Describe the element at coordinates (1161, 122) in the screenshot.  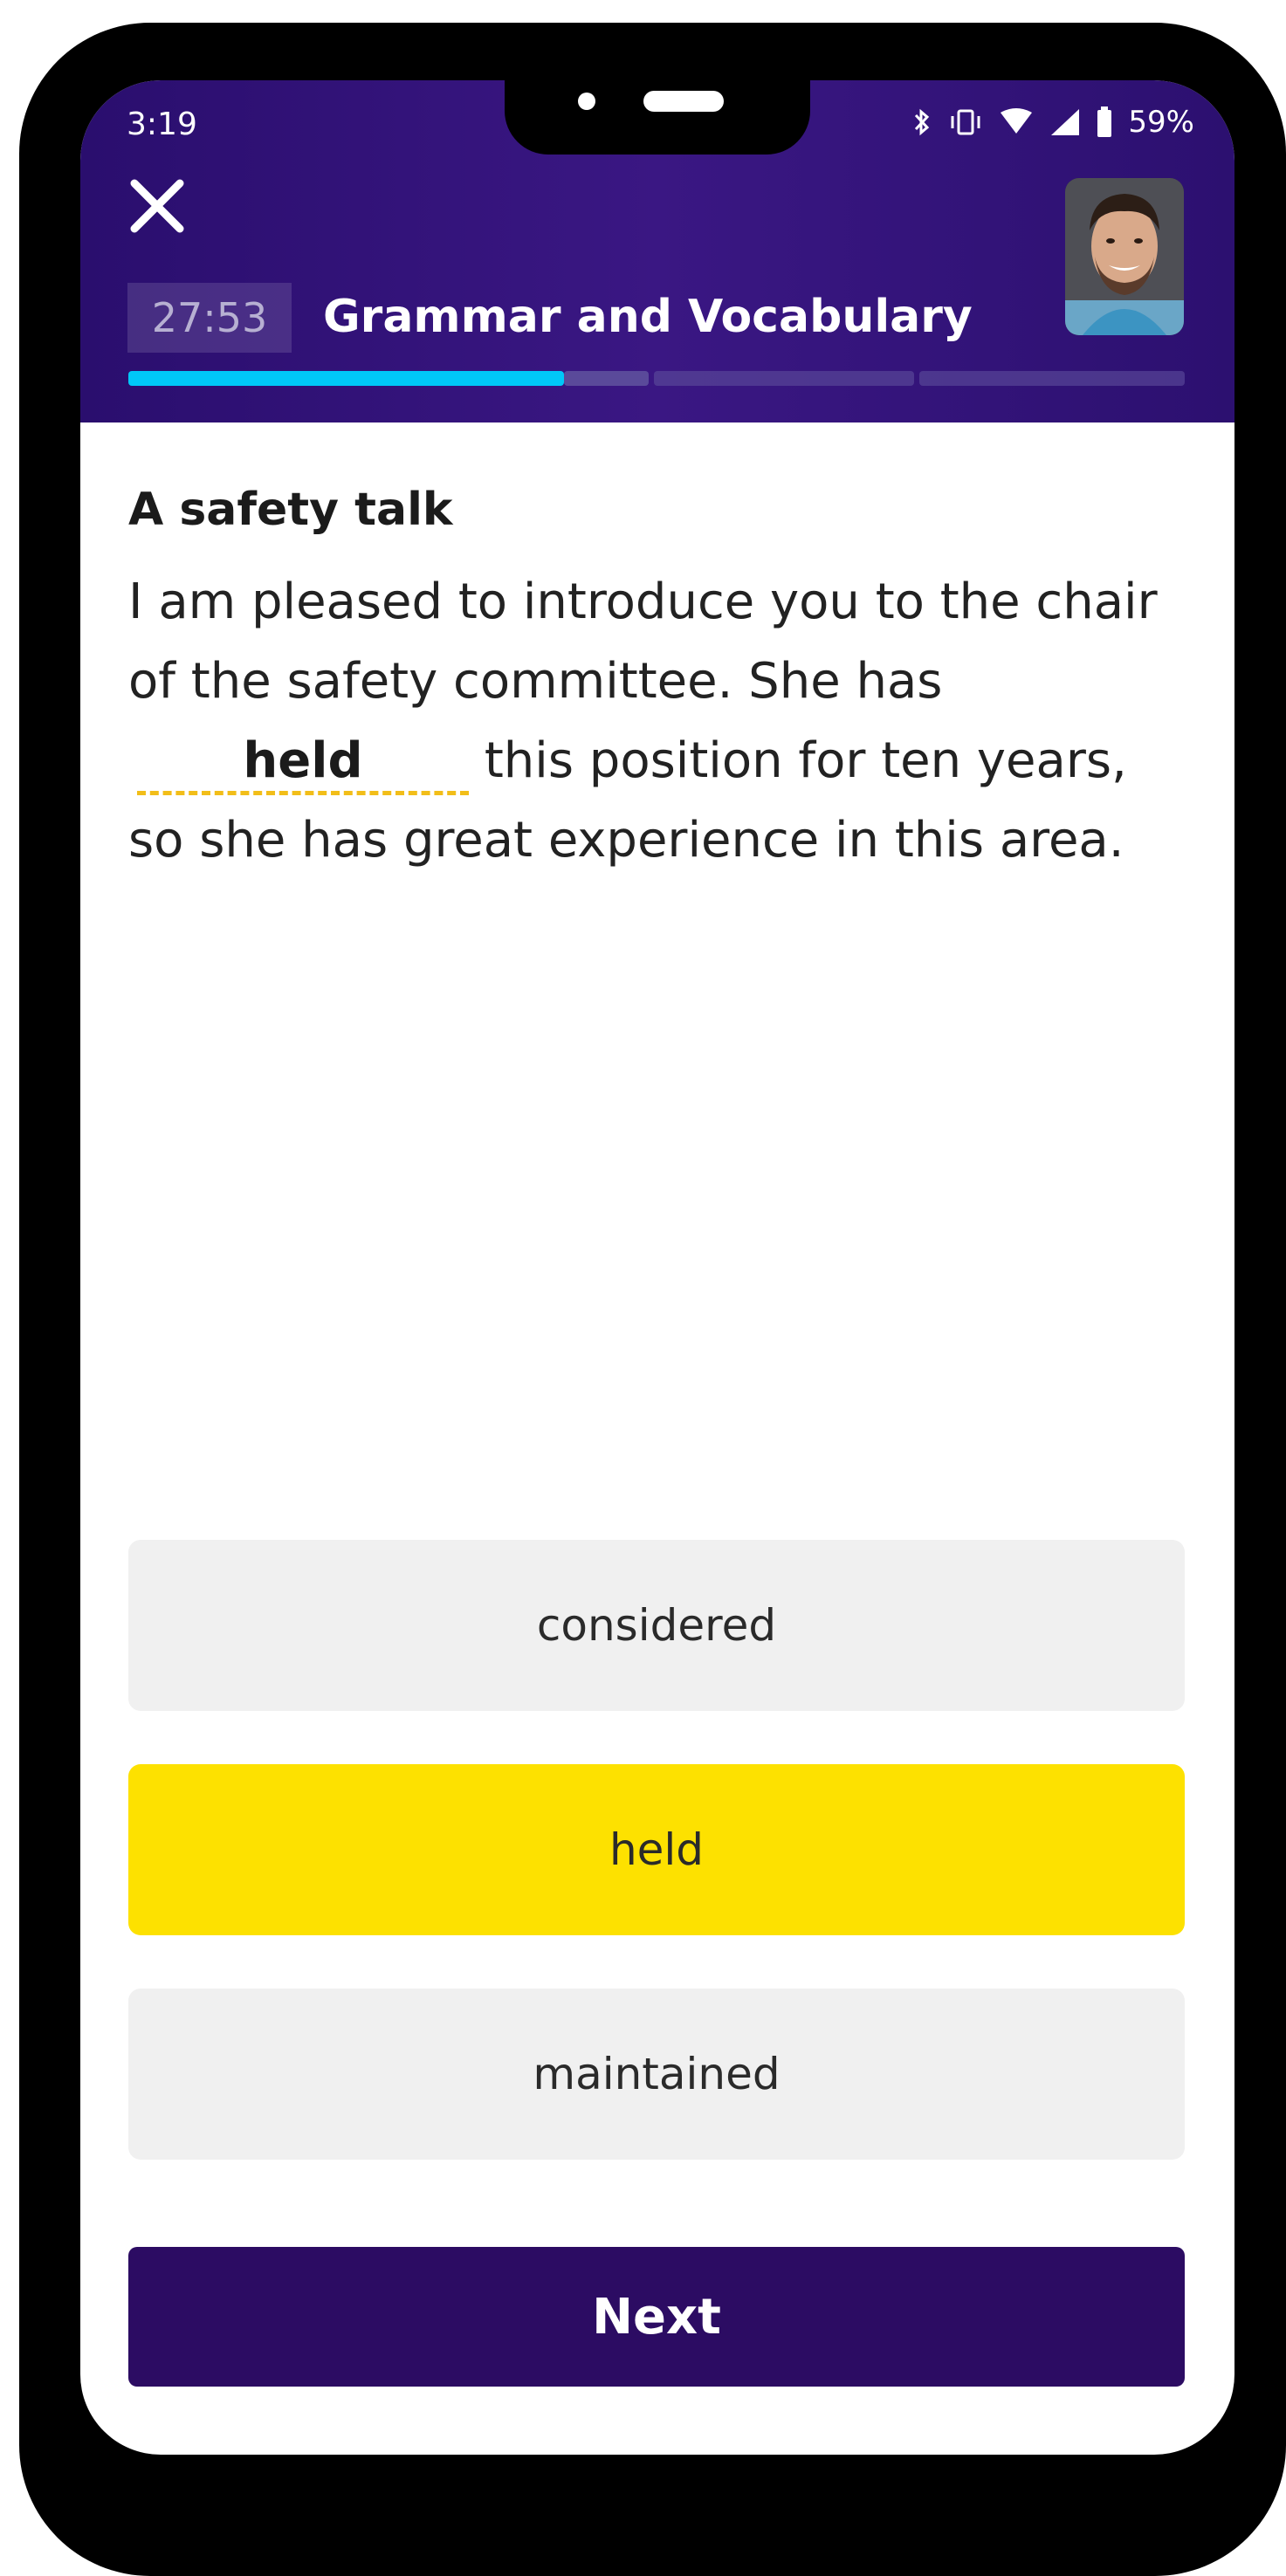
I see `battery-percent: 59%` at that location.